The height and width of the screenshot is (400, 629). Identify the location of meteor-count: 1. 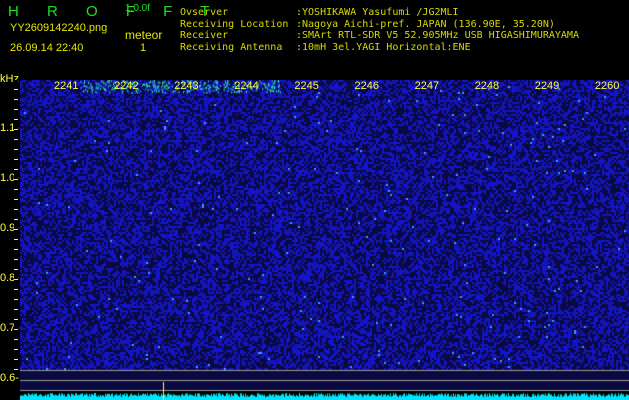
(143, 48).